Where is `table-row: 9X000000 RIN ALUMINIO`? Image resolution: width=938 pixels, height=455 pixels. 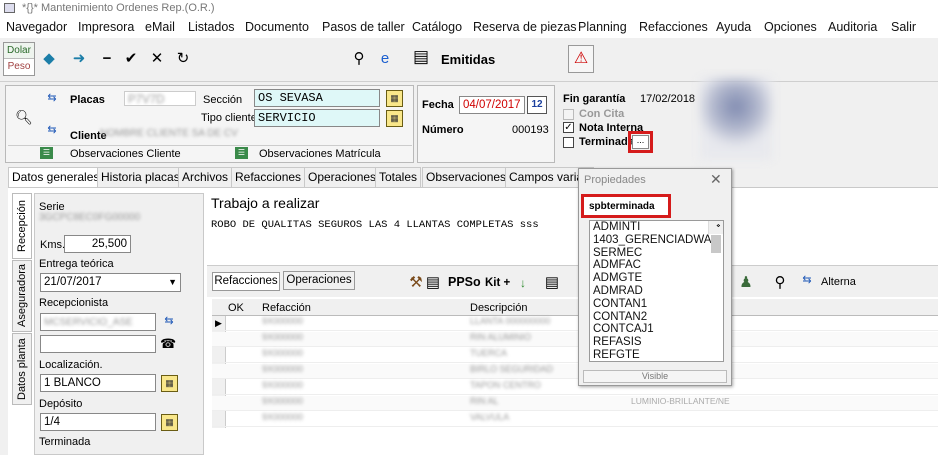
table-row: 9X000000 RIN ALUMINIO is located at coordinates (575, 339).